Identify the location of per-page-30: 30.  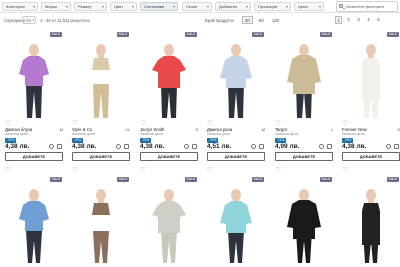
(247, 20).